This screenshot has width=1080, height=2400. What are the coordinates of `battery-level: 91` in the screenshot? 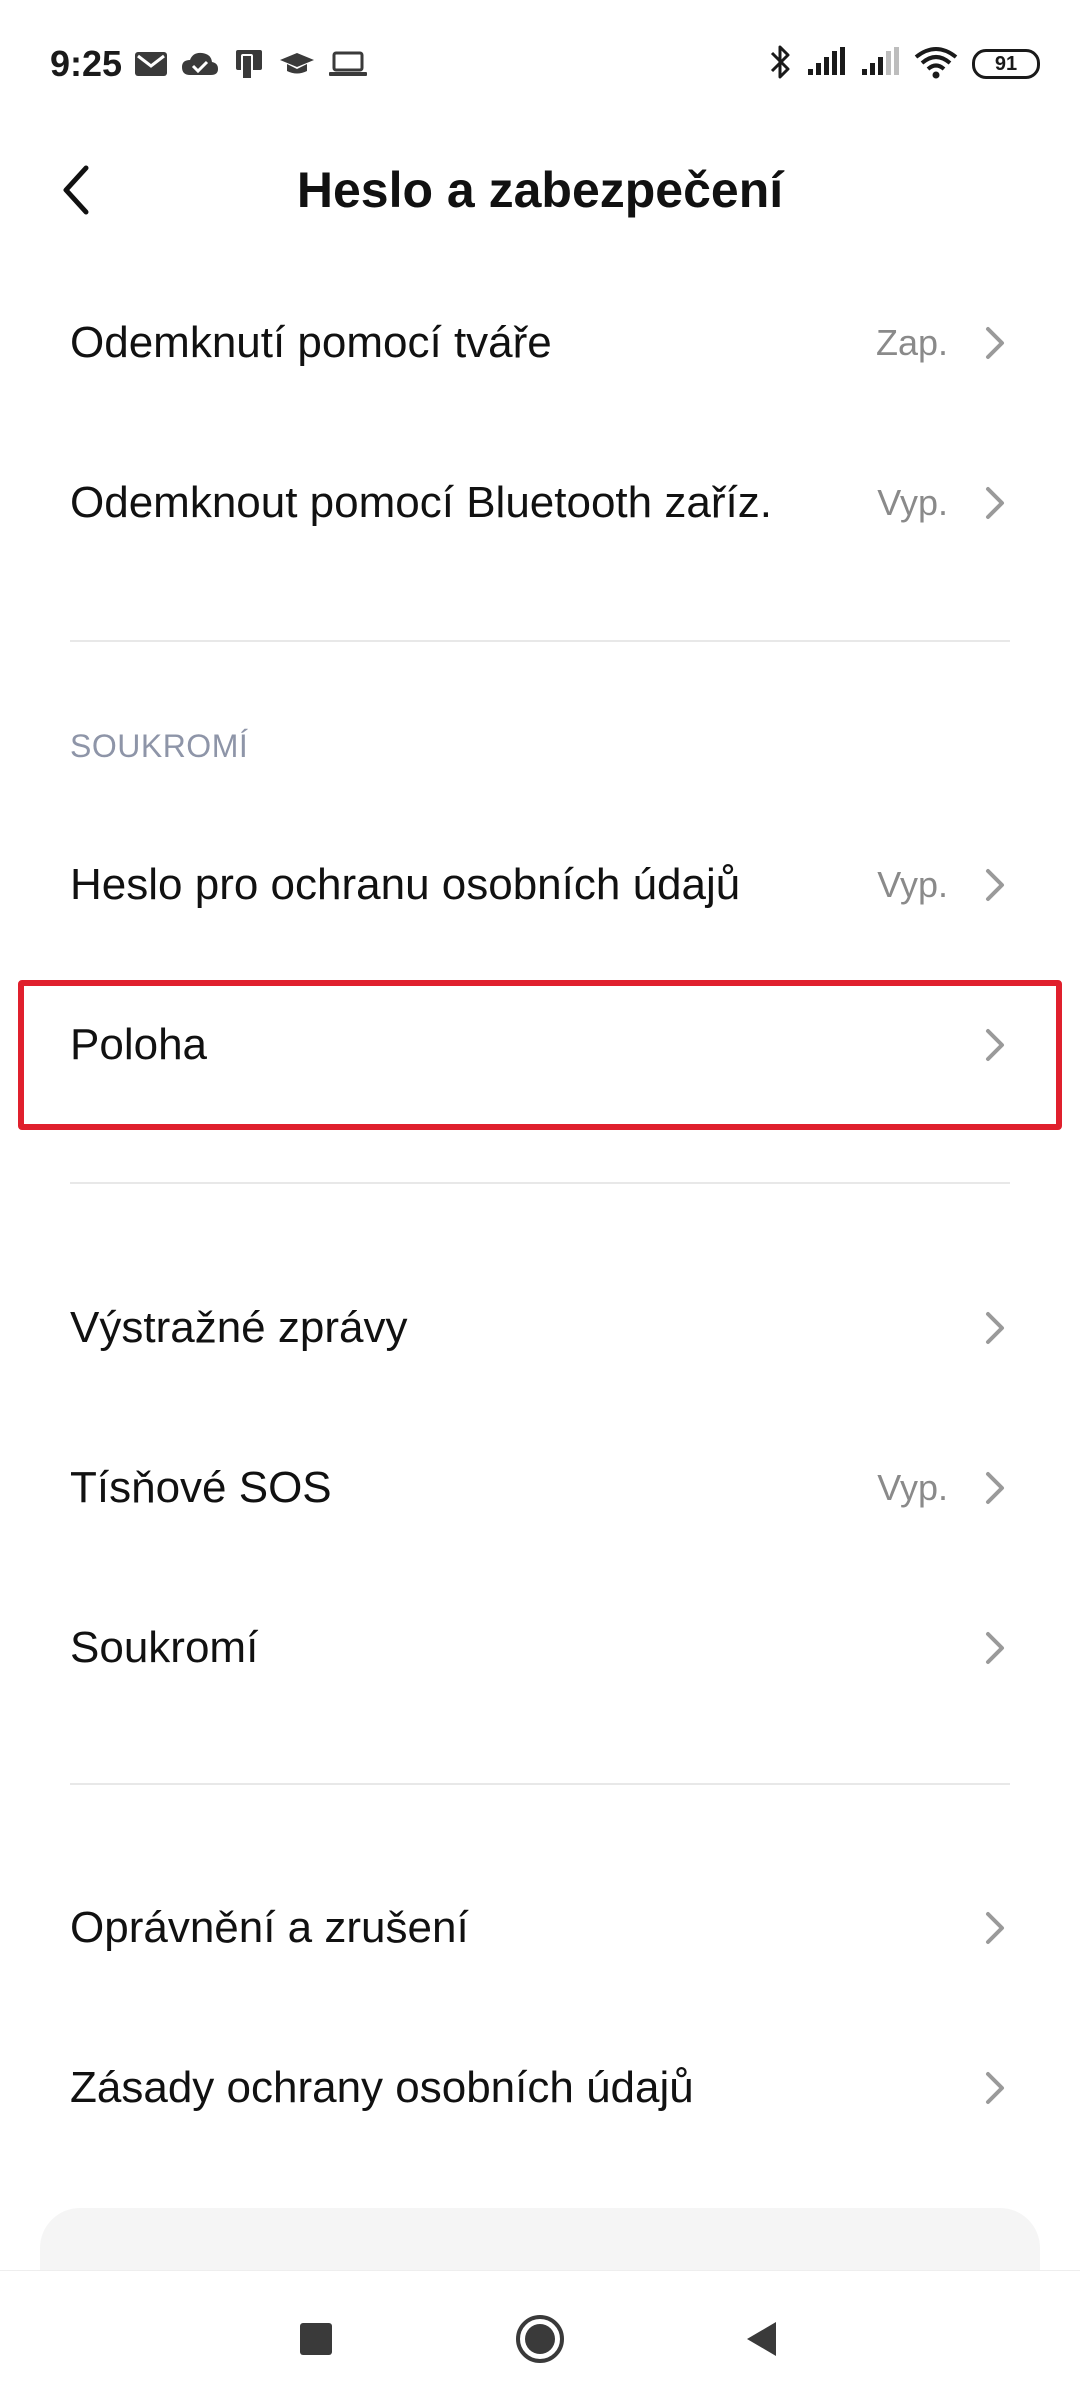 It's located at (1006, 63).